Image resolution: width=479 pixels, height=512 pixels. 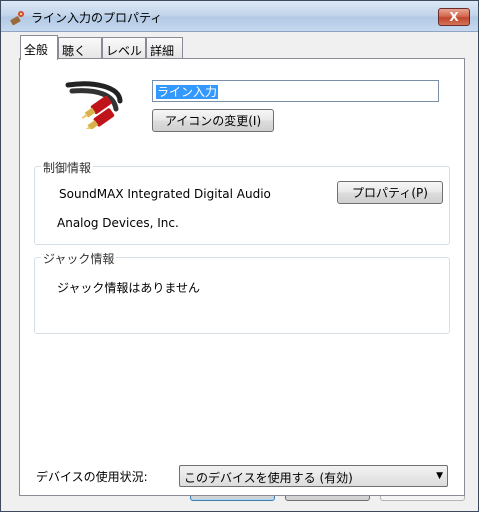 What do you see at coordinates (97, 18) in the screenshot?
I see `window-title: ライン入力のプロパティ` at bounding box center [97, 18].